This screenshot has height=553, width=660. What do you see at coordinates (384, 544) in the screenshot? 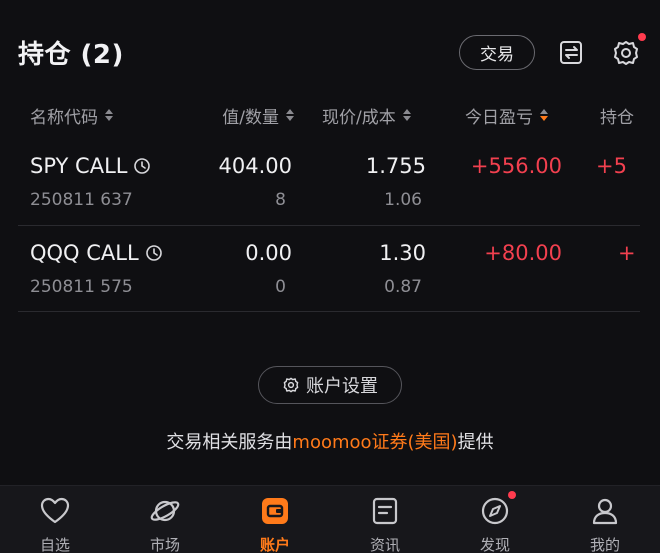
I see `tab-label: 资讯` at bounding box center [384, 544].